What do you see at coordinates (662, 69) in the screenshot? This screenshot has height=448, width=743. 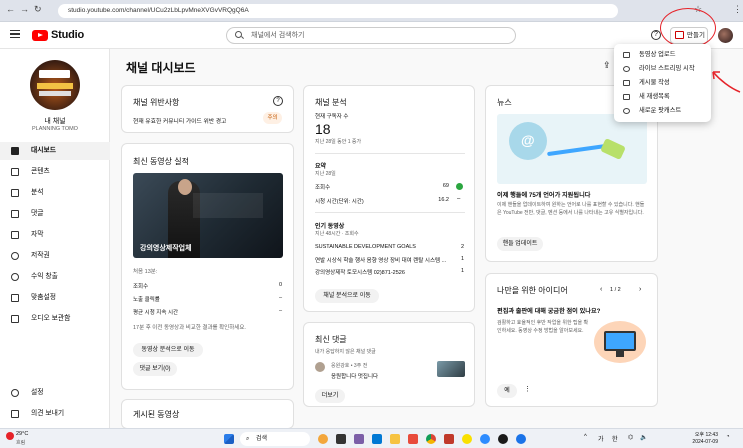 I see `menu-item-go-live: 라이브 스트리밍 시작` at bounding box center [662, 69].